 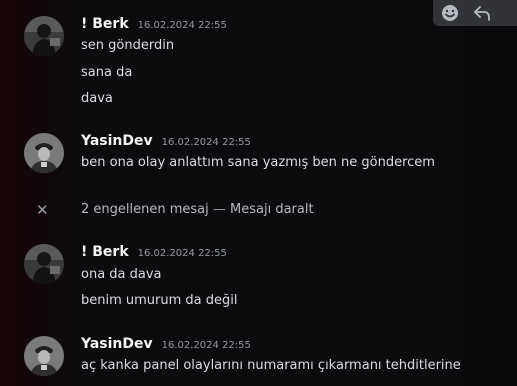 I want to click on message-text: dava, so click(x=97, y=98).